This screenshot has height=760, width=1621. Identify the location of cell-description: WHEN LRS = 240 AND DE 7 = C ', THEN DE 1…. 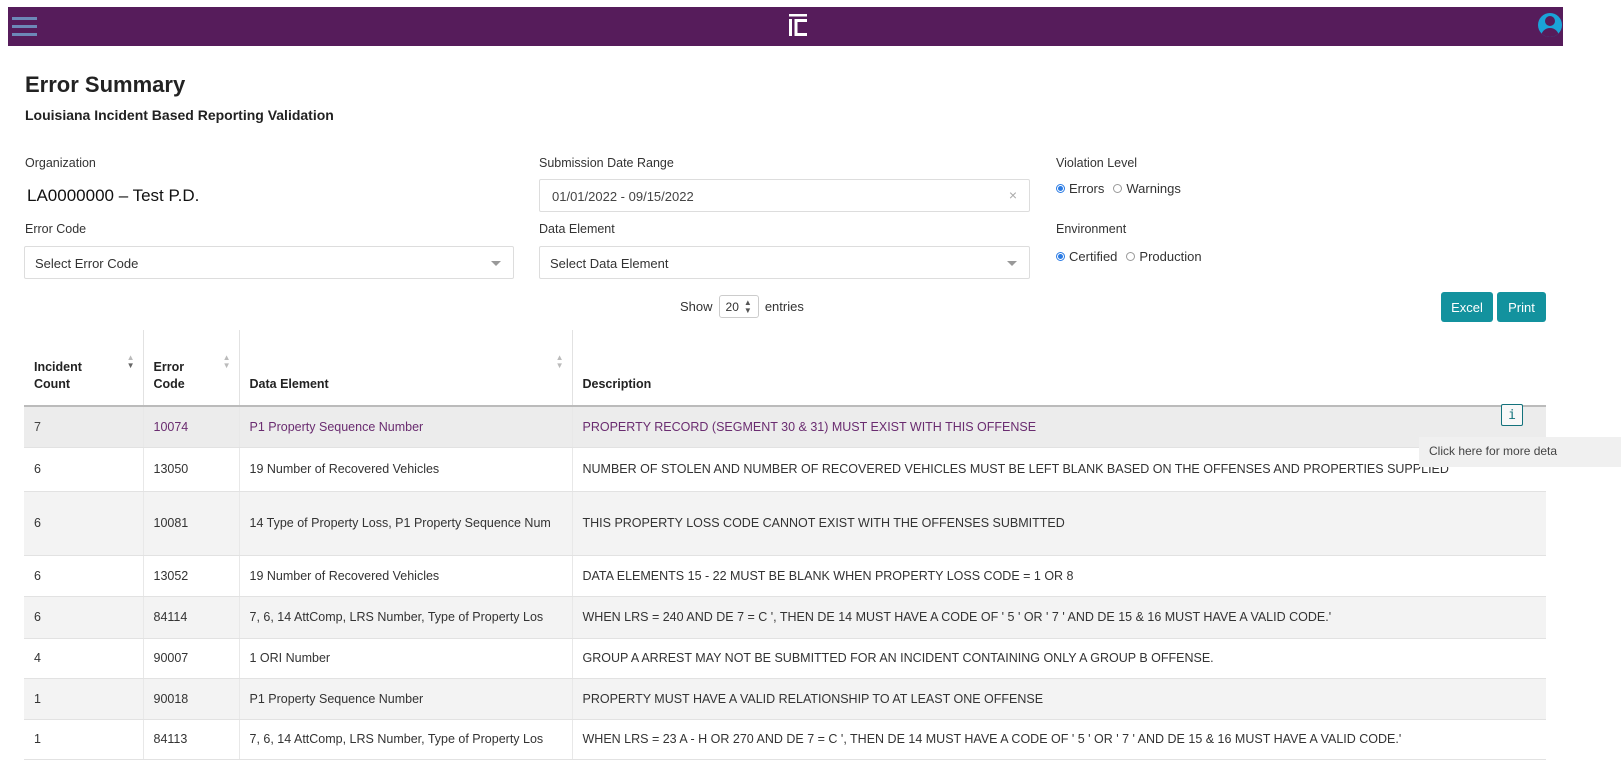
(1058, 617).